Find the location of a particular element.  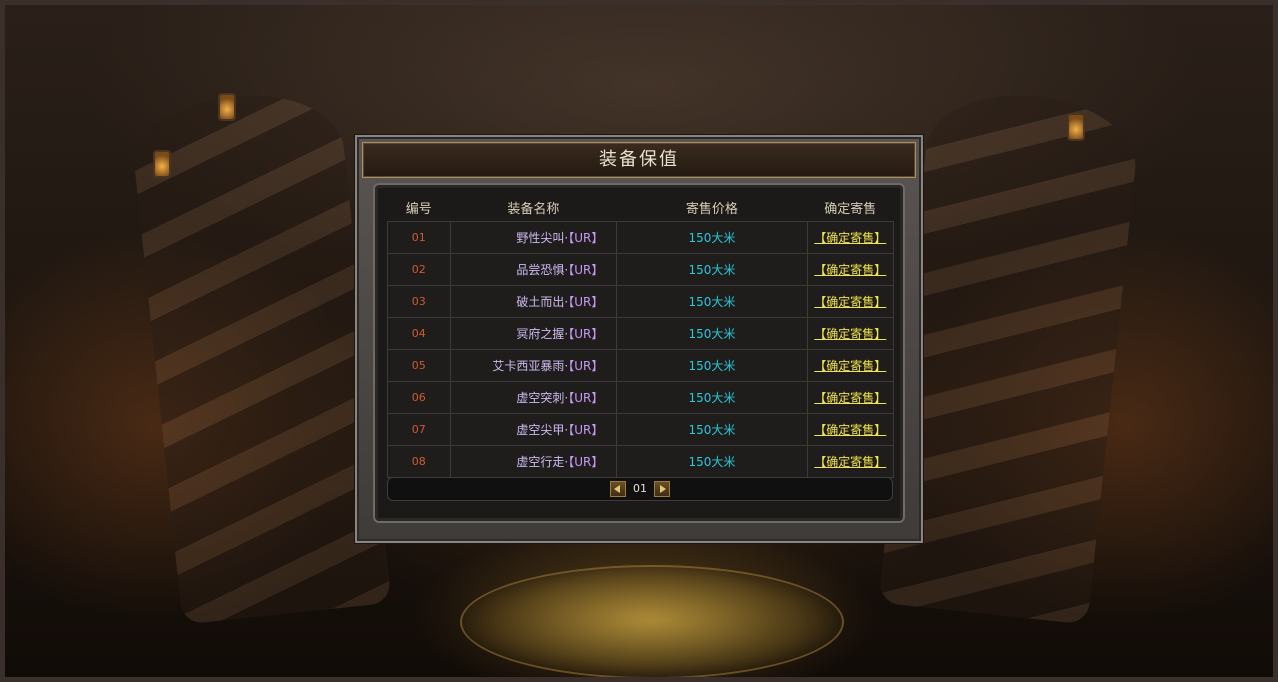

table-row: 04 冥府之握·【UR】 150大米 【确定寄售】 is located at coordinates (641, 333).